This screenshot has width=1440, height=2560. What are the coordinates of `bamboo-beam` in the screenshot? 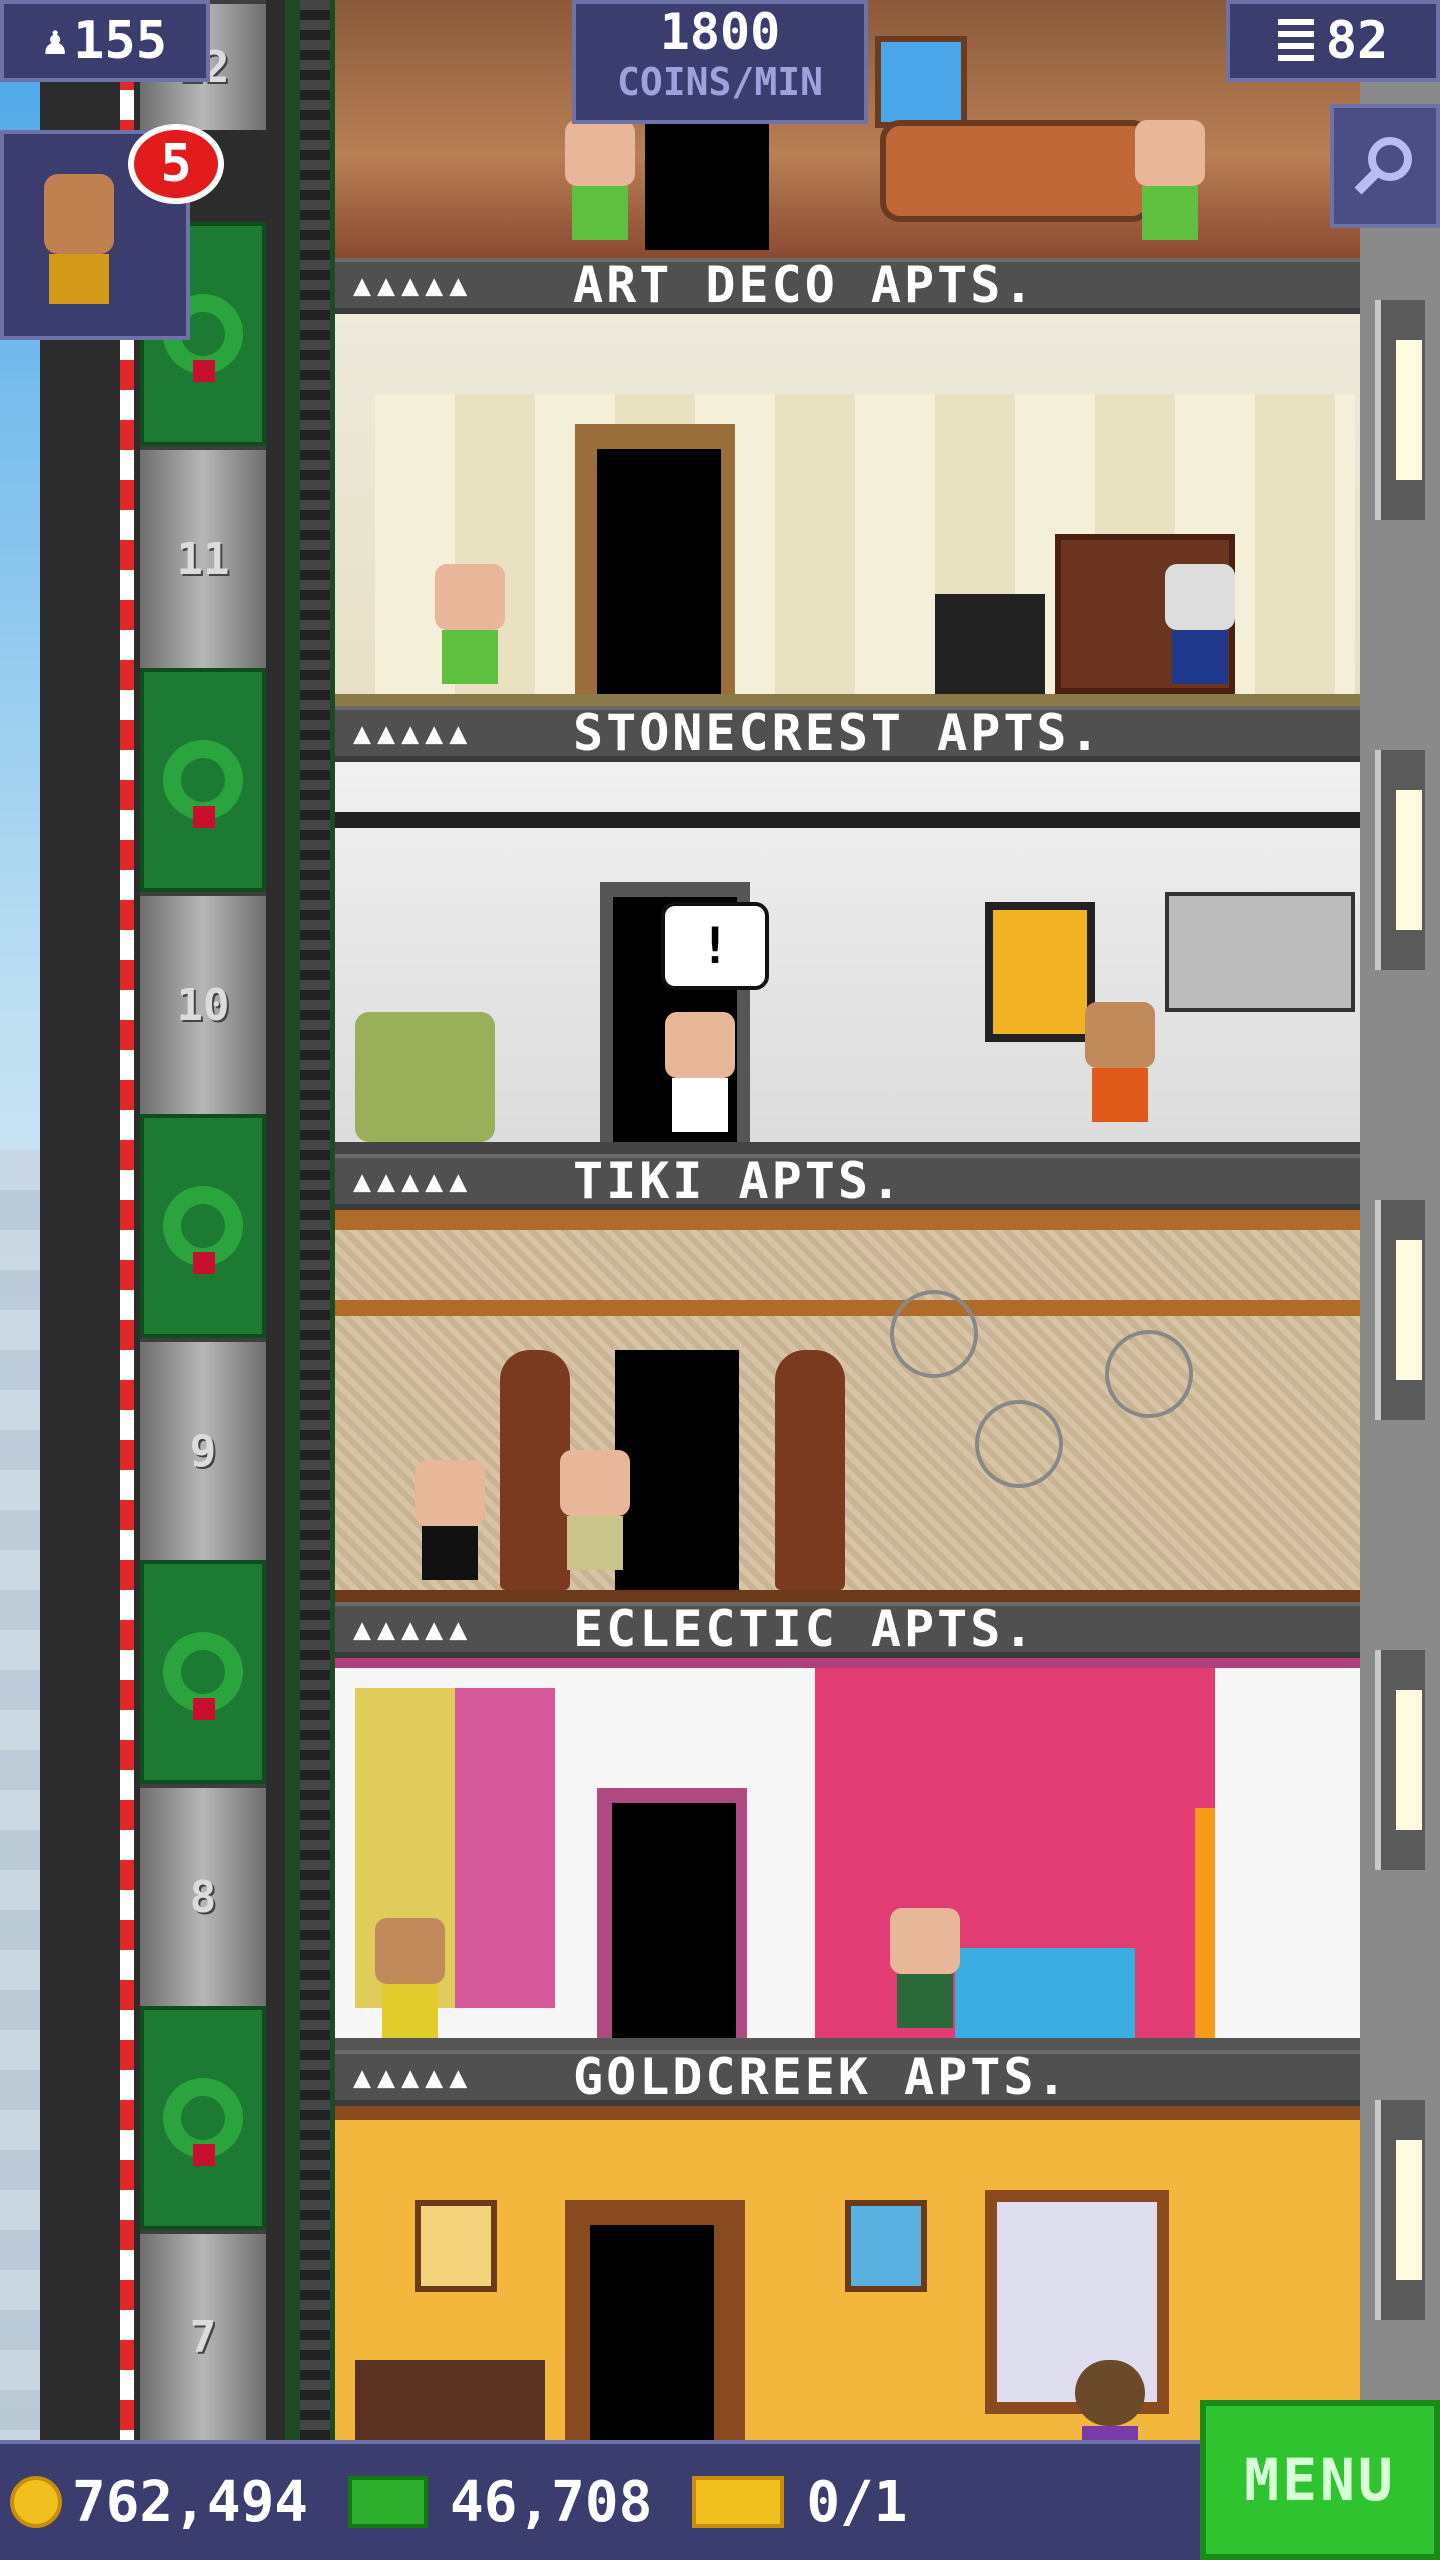 It's located at (847, 1308).